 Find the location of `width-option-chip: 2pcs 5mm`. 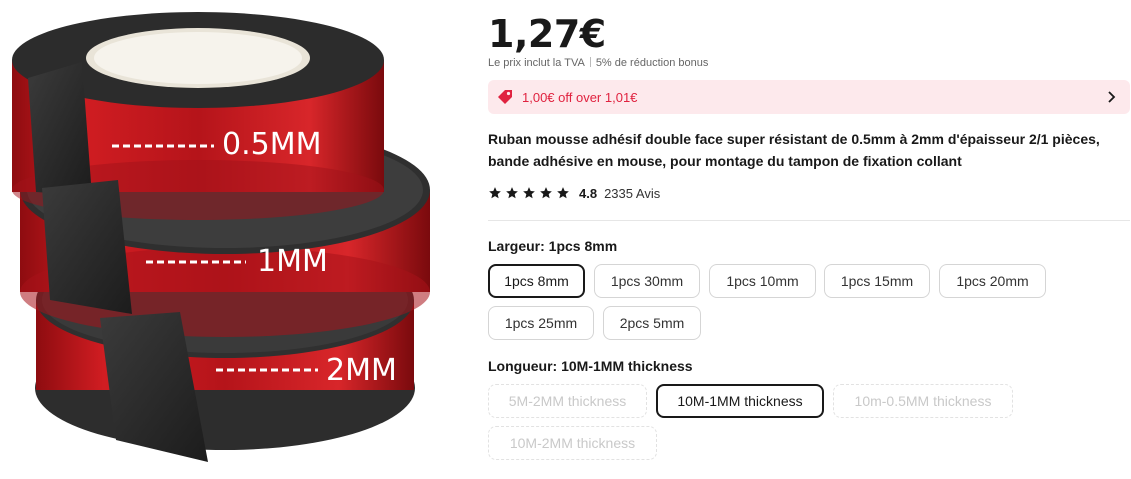

width-option-chip: 2pcs 5mm is located at coordinates (652, 323).